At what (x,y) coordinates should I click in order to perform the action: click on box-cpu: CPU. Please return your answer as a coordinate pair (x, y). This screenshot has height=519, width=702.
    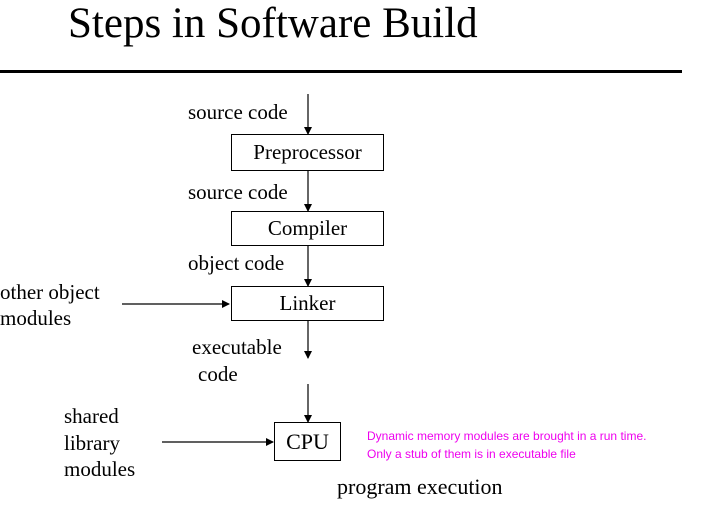
    Looking at the image, I should click on (307, 441).